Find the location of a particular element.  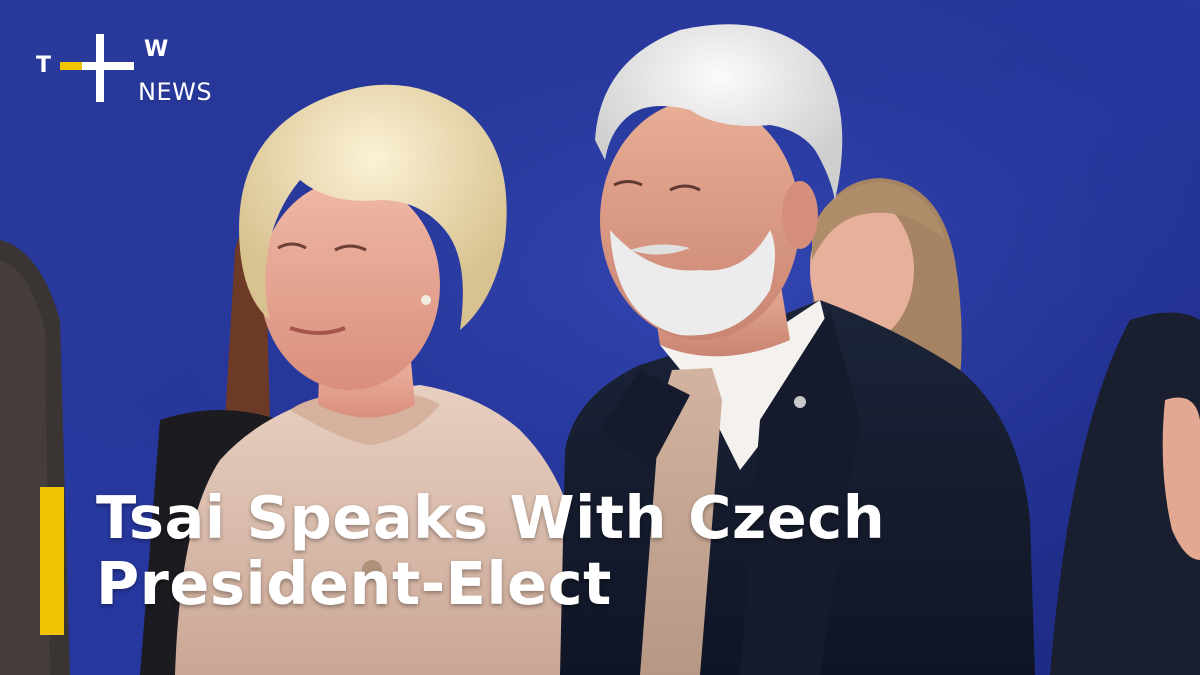

headline-accent-bar is located at coordinates (52, 561).